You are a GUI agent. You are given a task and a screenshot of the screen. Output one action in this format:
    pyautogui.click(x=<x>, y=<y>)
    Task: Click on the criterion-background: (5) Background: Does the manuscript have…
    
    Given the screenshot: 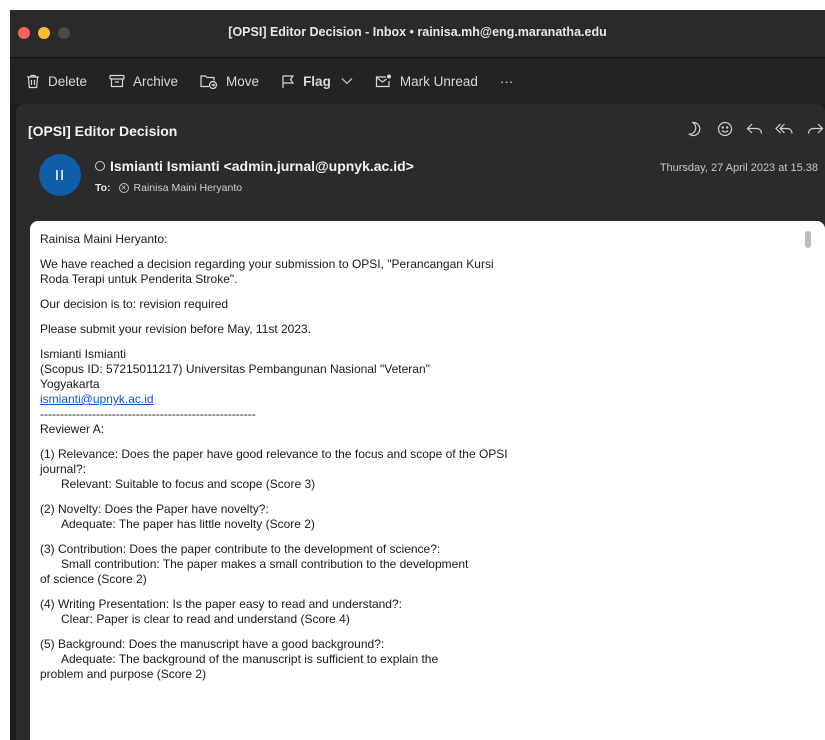 What is the action you would take?
    pyautogui.click(x=275, y=659)
    